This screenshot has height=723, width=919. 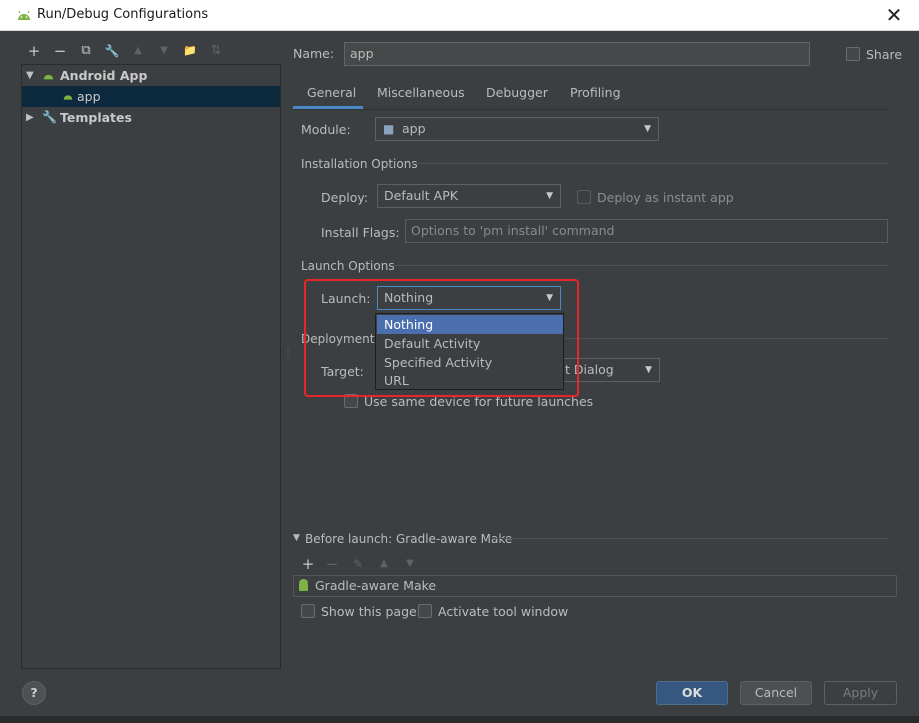 What do you see at coordinates (470, 362) in the screenshot?
I see `launch-option-specified-activity: Specified Activity` at bounding box center [470, 362].